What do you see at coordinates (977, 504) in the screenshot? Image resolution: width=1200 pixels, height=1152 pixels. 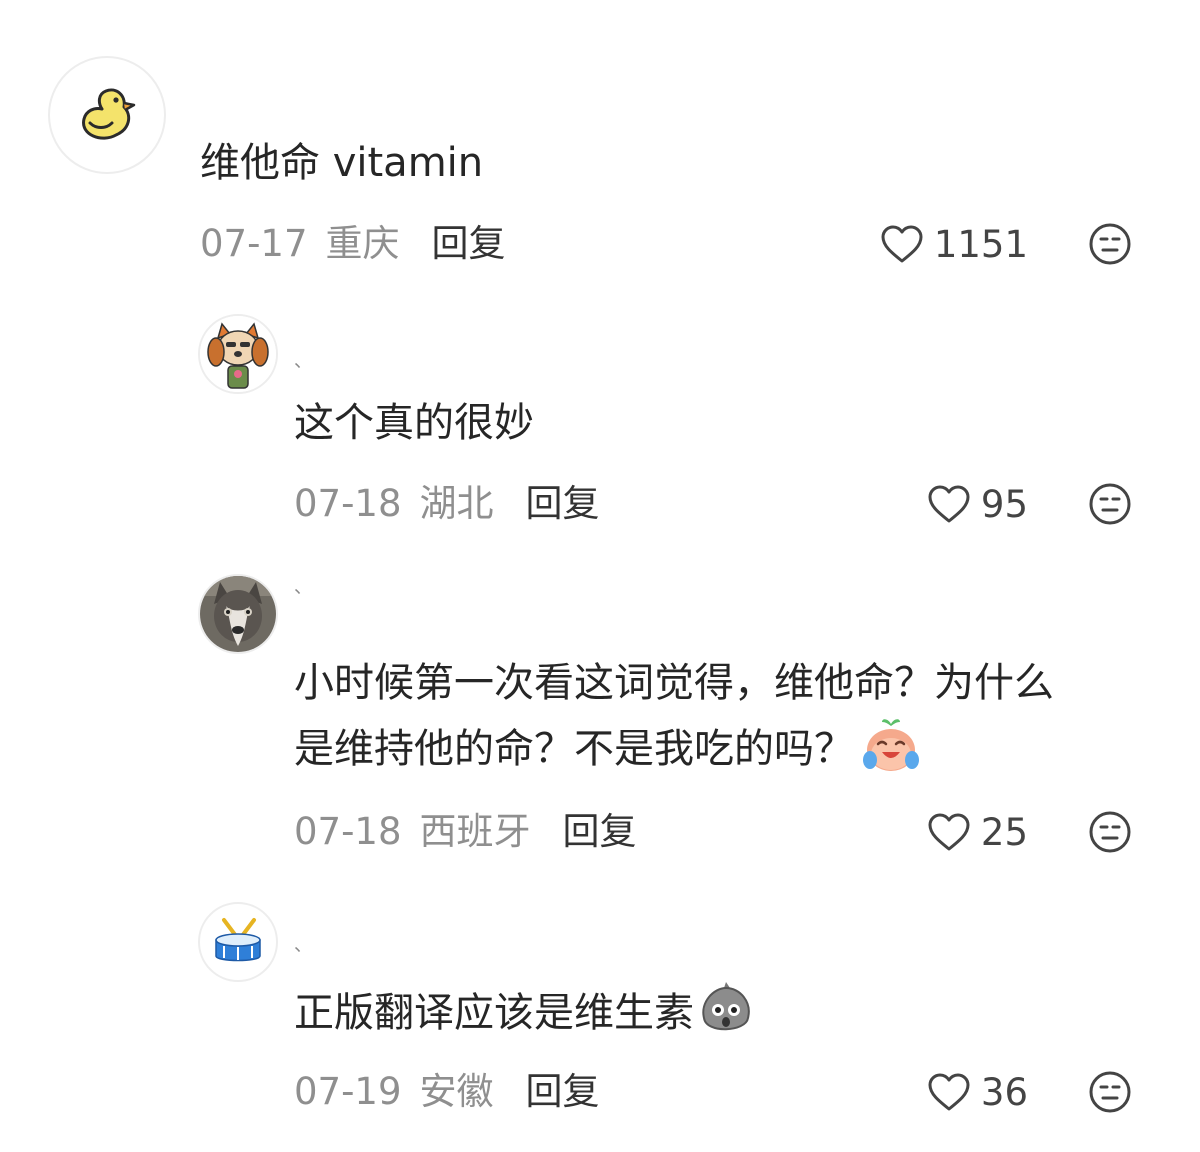 I see `like-button: 95` at bounding box center [977, 504].